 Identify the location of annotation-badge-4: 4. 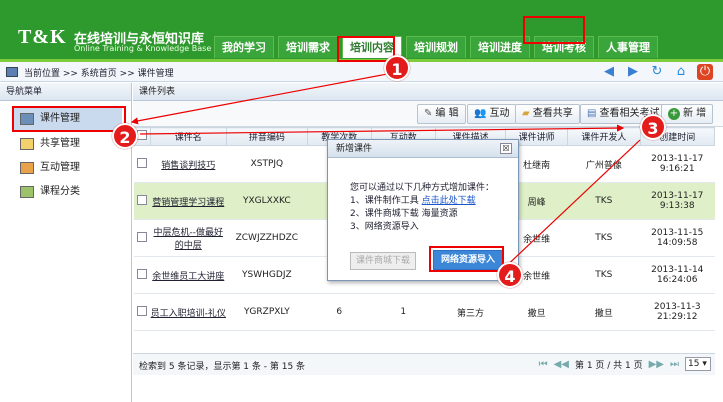
(510, 275).